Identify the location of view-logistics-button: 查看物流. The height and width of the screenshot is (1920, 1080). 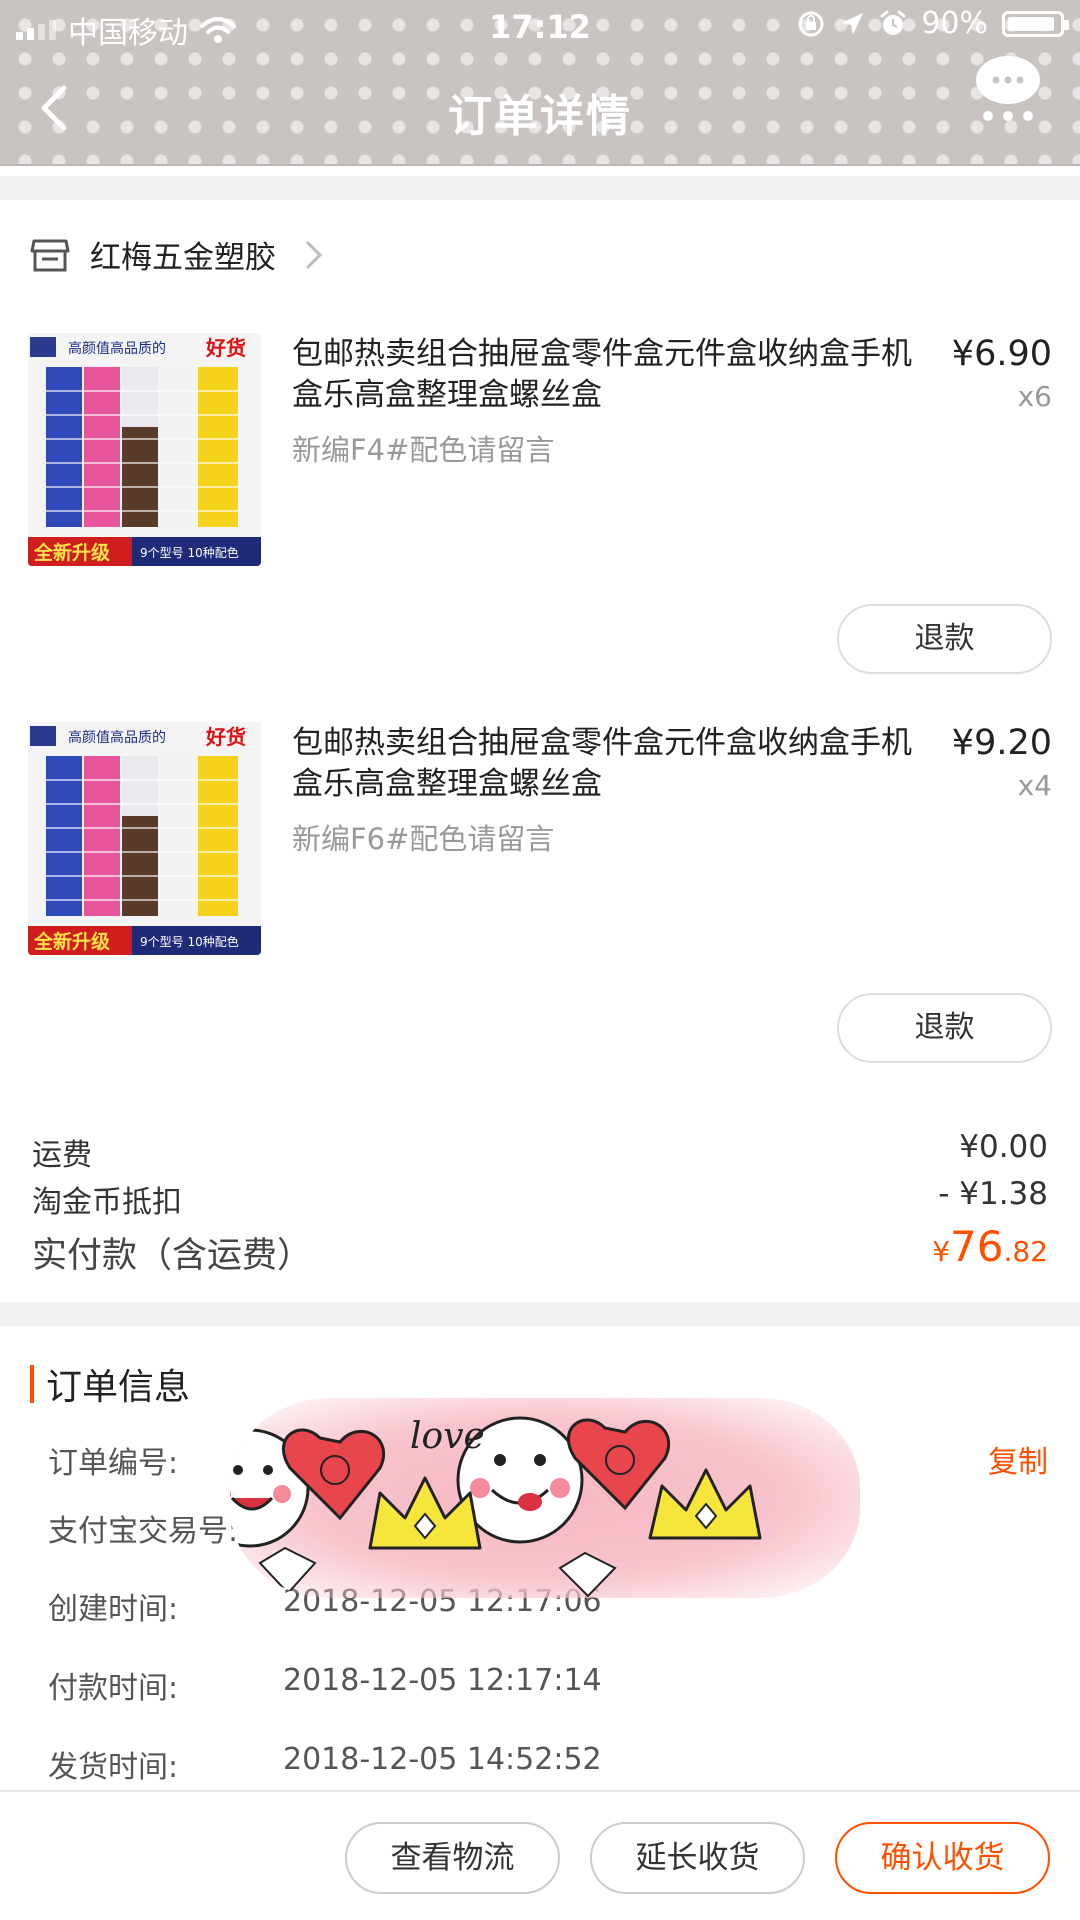
(452, 1858).